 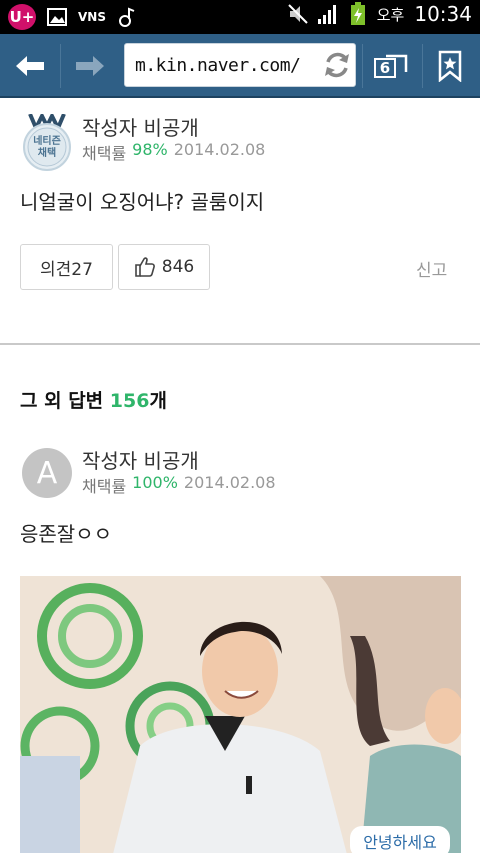 I want to click on answer2-date: 2014.02.08, so click(x=229, y=482).